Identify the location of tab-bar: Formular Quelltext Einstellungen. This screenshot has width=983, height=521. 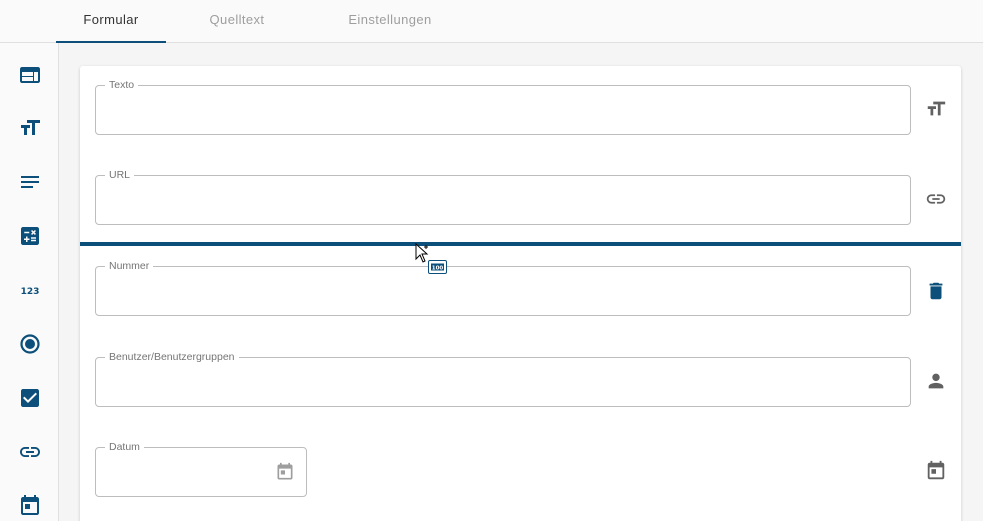
(491, 21).